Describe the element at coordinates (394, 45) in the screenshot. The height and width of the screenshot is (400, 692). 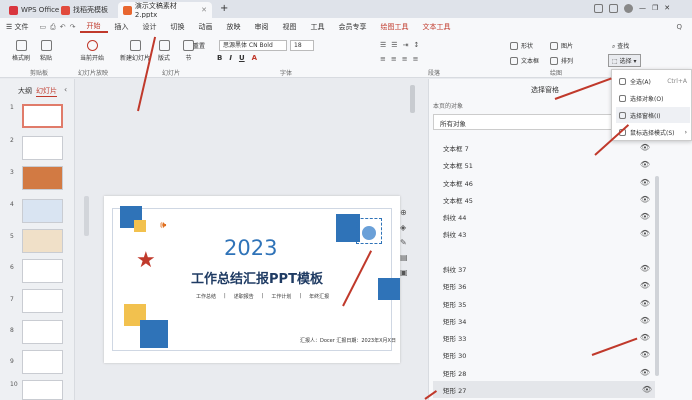
I see `number-list-icon: ☰` at that location.